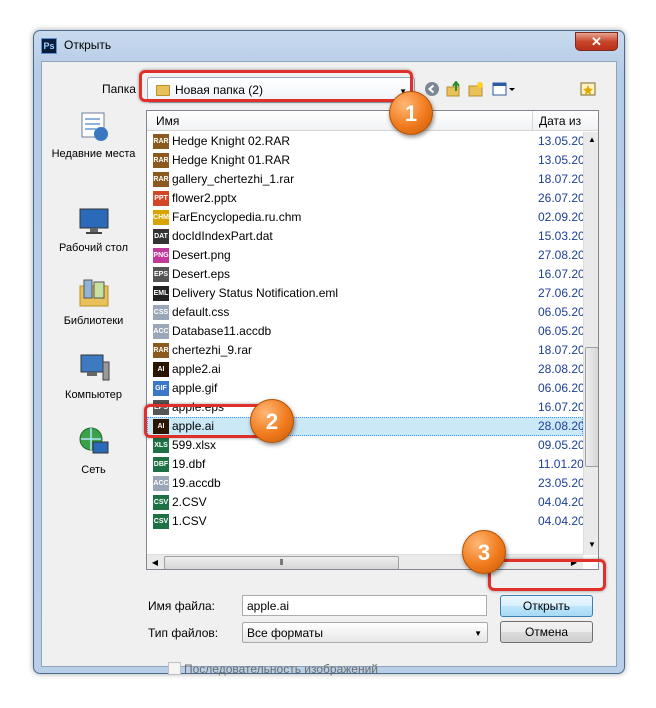 This screenshot has height=708, width=656. I want to click on vertical-scrollbar: ▲ ▼, so click(590, 343).